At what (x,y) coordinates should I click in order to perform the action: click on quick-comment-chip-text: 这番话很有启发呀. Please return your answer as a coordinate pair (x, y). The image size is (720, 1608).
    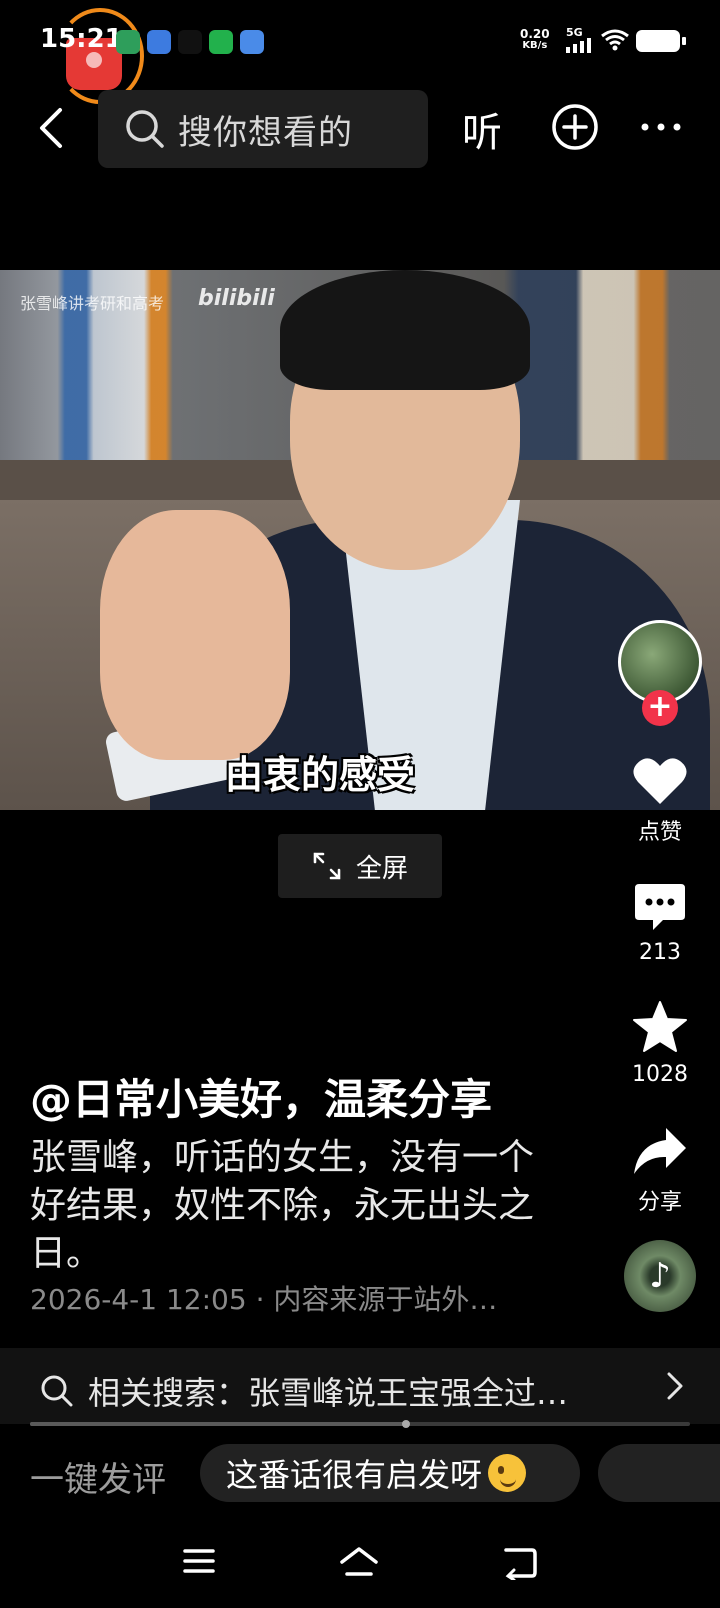
    Looking at the image, I should click on (354, 1475).